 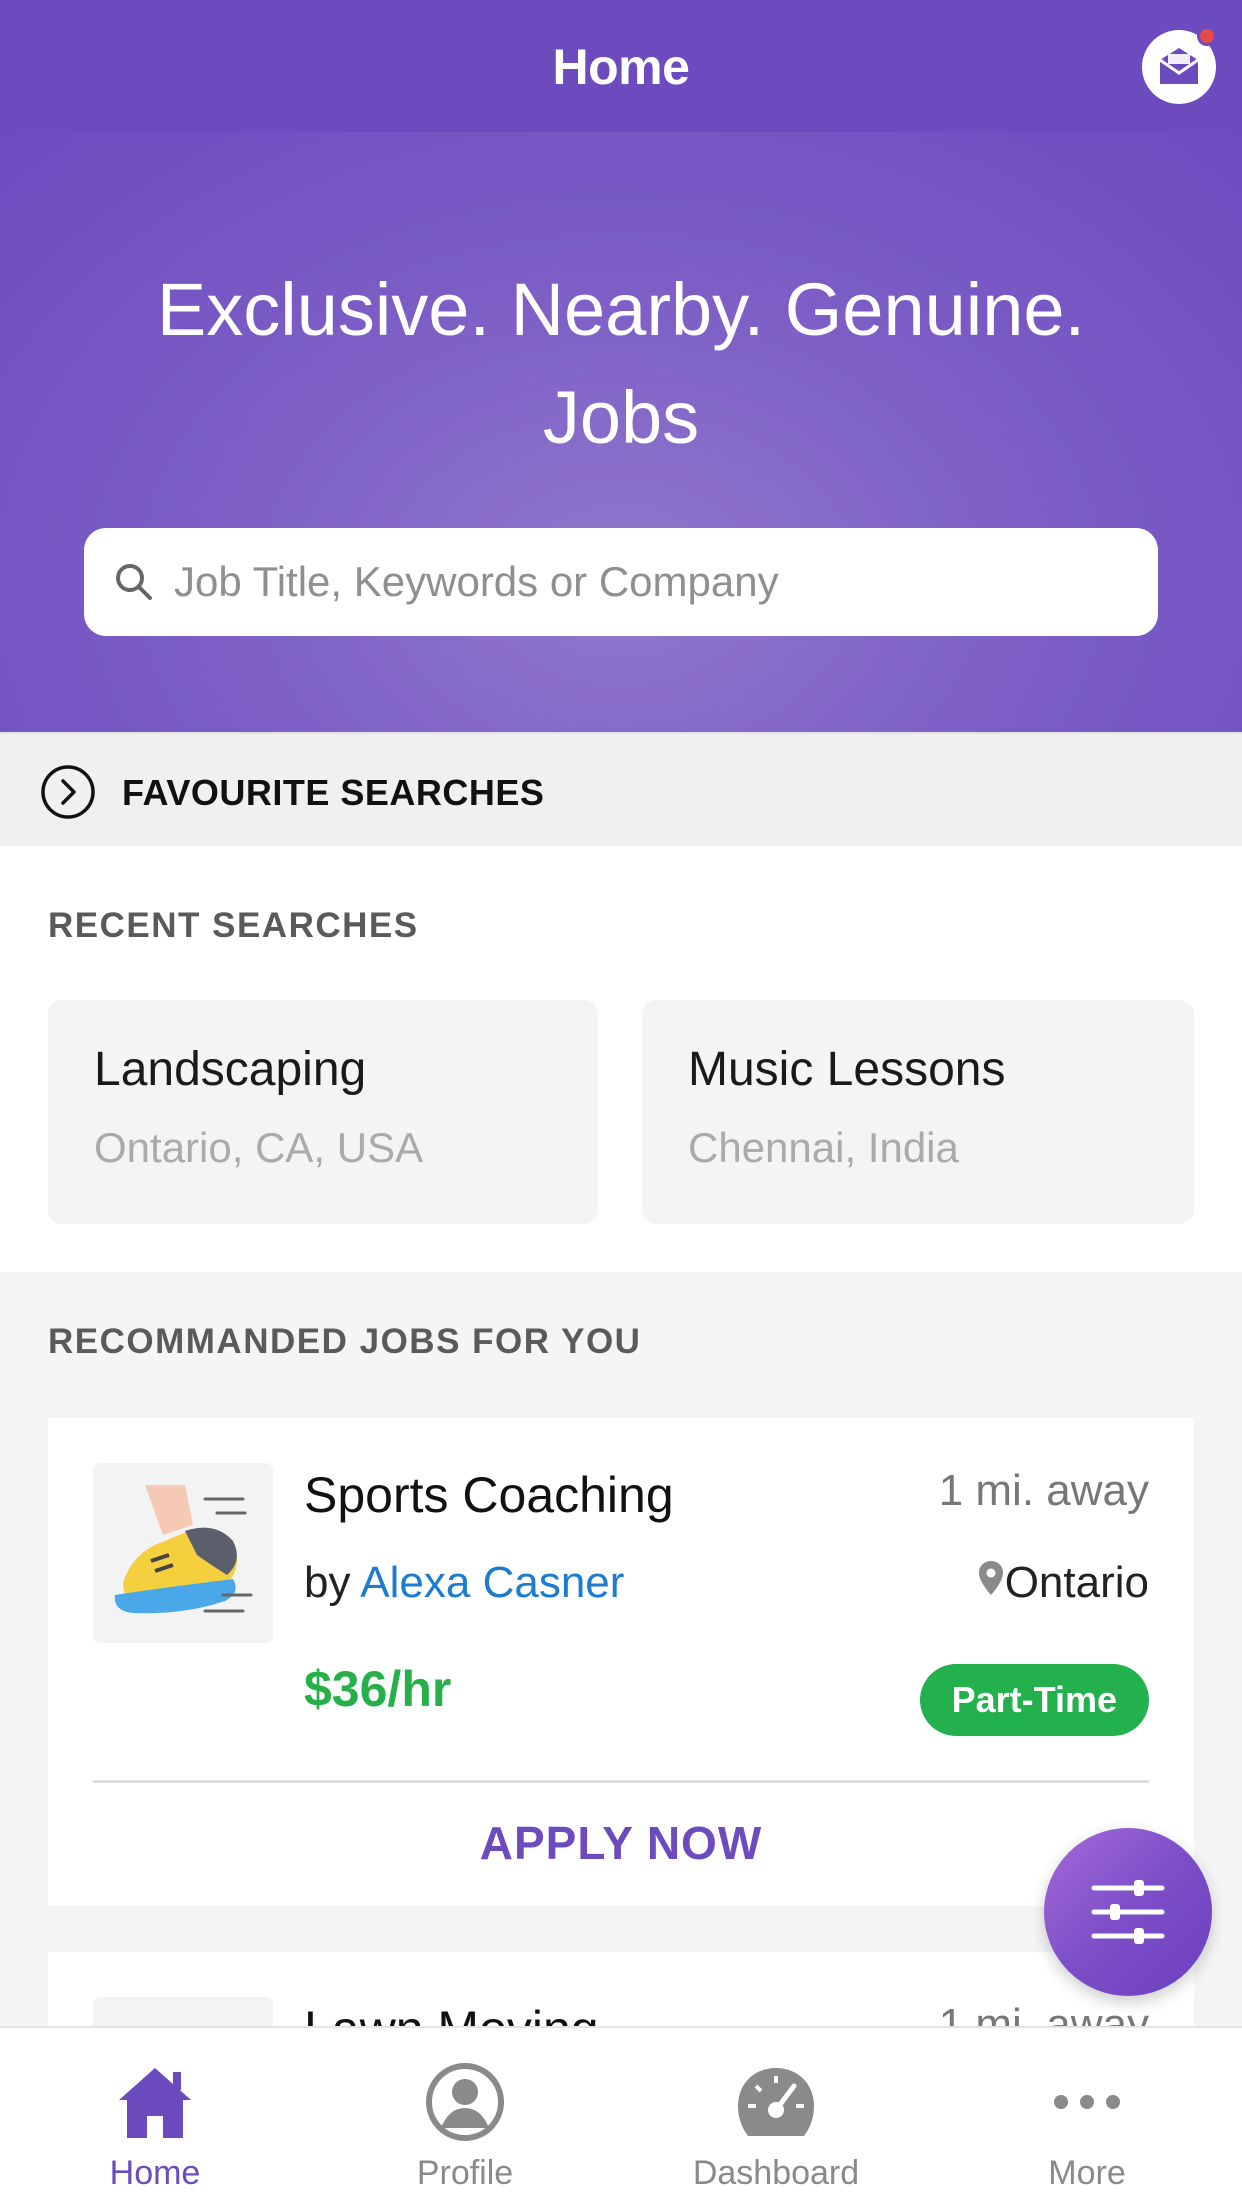 I want to click on apply-now-button: APPLY NOW, so click(x=621, y=1843).